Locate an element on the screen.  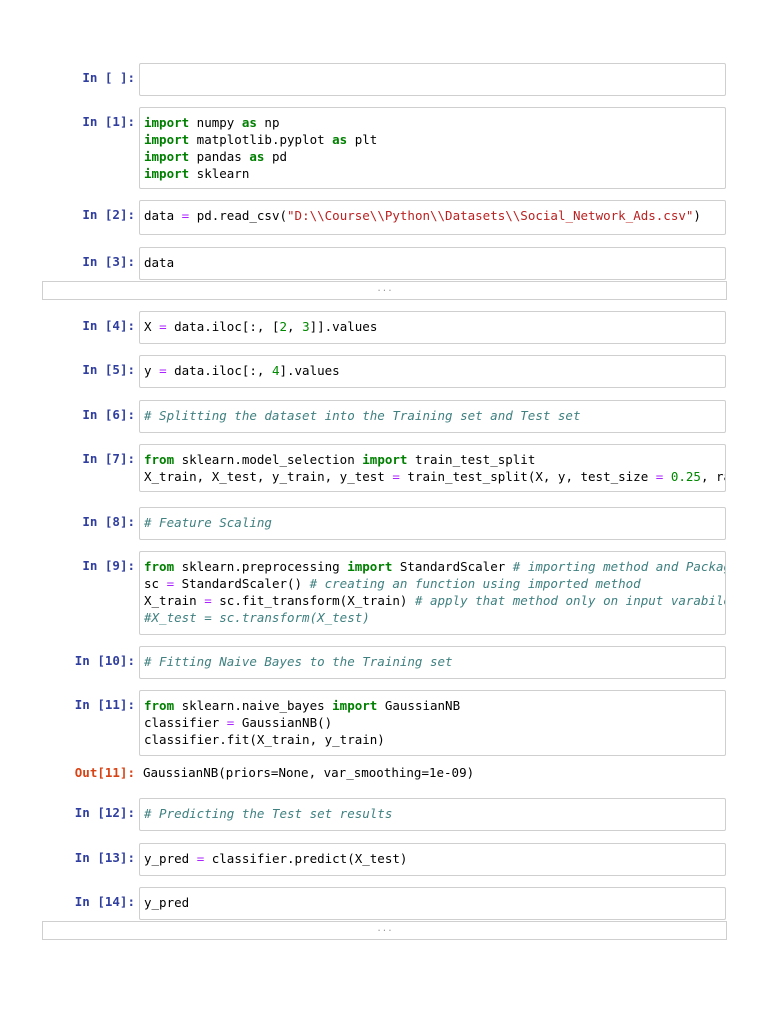
code-line: data is located at coordinates (432, 262).